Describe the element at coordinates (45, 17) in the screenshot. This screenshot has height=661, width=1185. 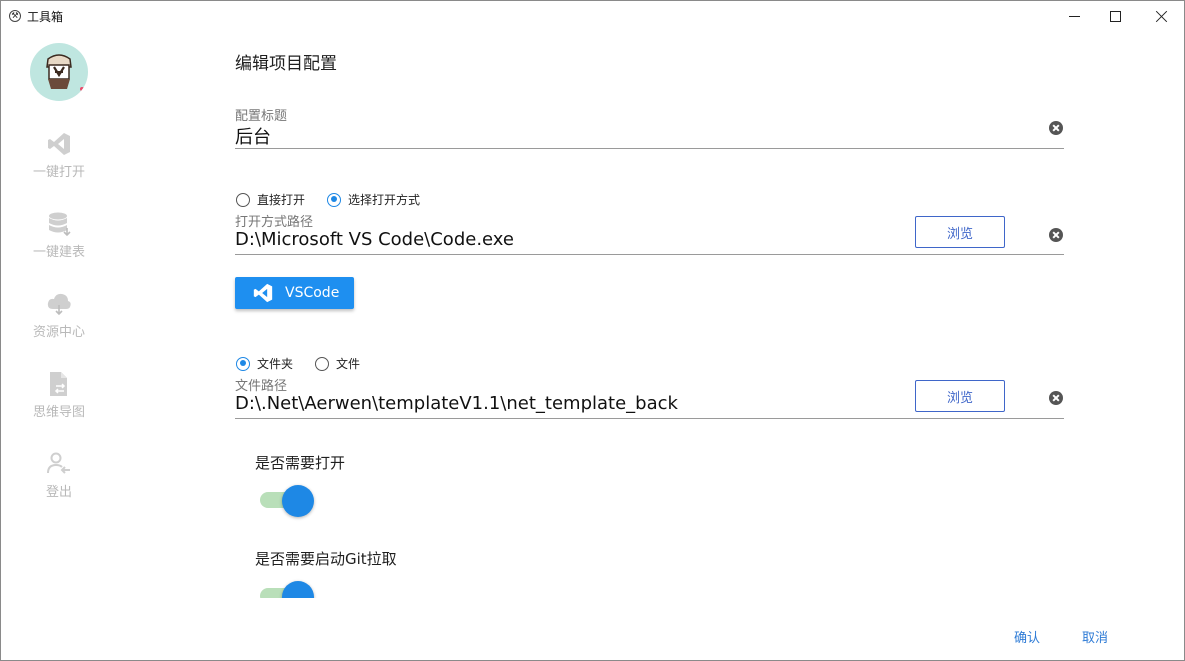
I see `window-title: 工具箱` at that location.